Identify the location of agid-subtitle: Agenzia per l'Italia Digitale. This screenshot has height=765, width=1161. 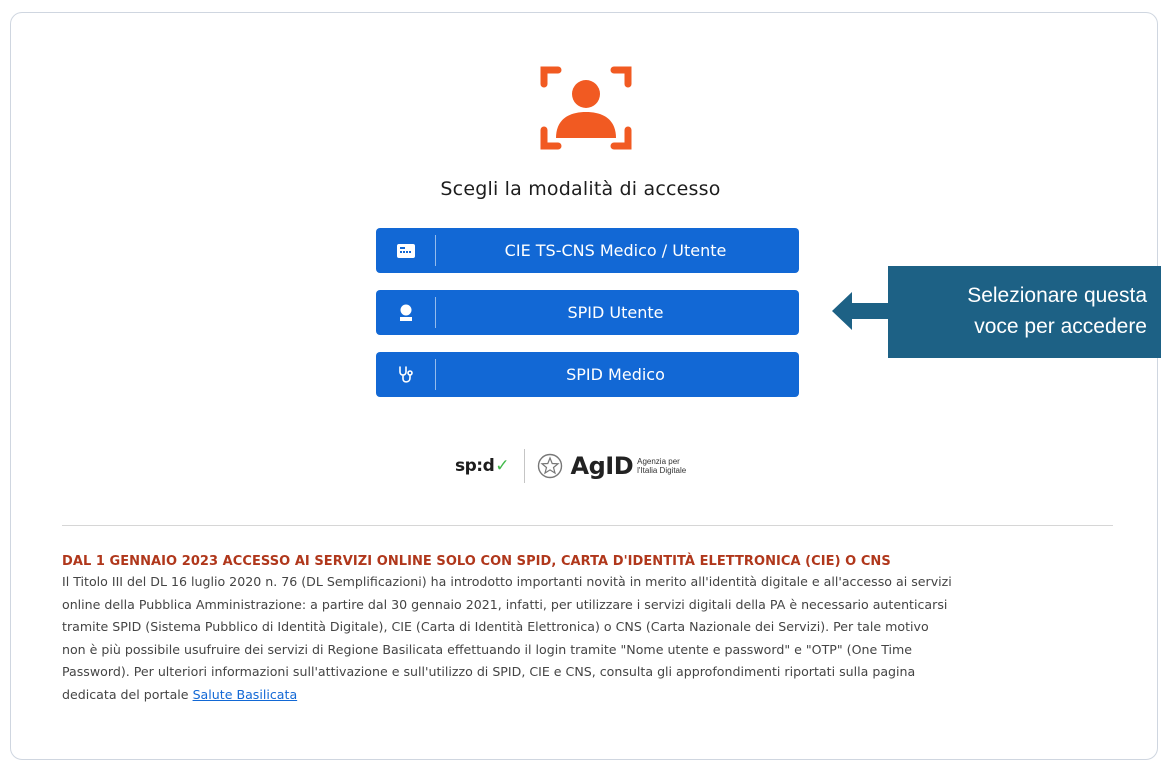
(661, 466).